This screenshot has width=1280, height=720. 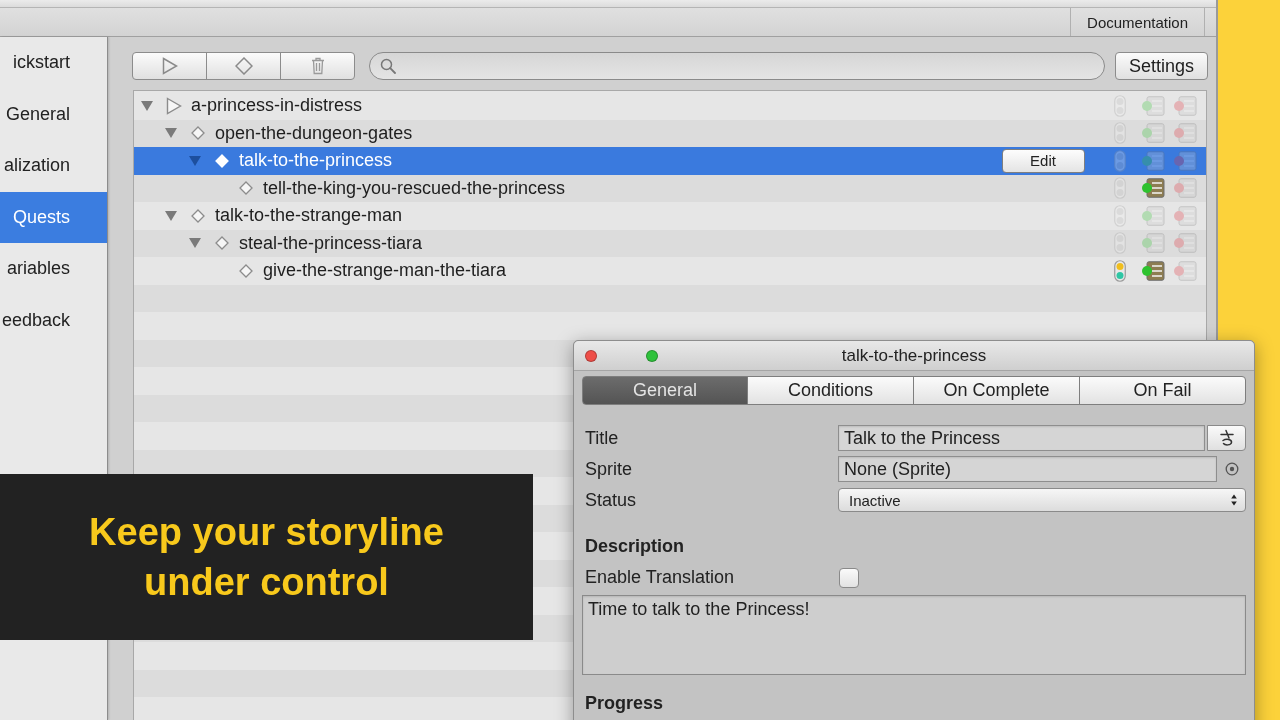 What do you see at coordinates (914, 355) in the screenshot?
I see `window-title: talk-to-the-princess` at bounding box center [914, 355].